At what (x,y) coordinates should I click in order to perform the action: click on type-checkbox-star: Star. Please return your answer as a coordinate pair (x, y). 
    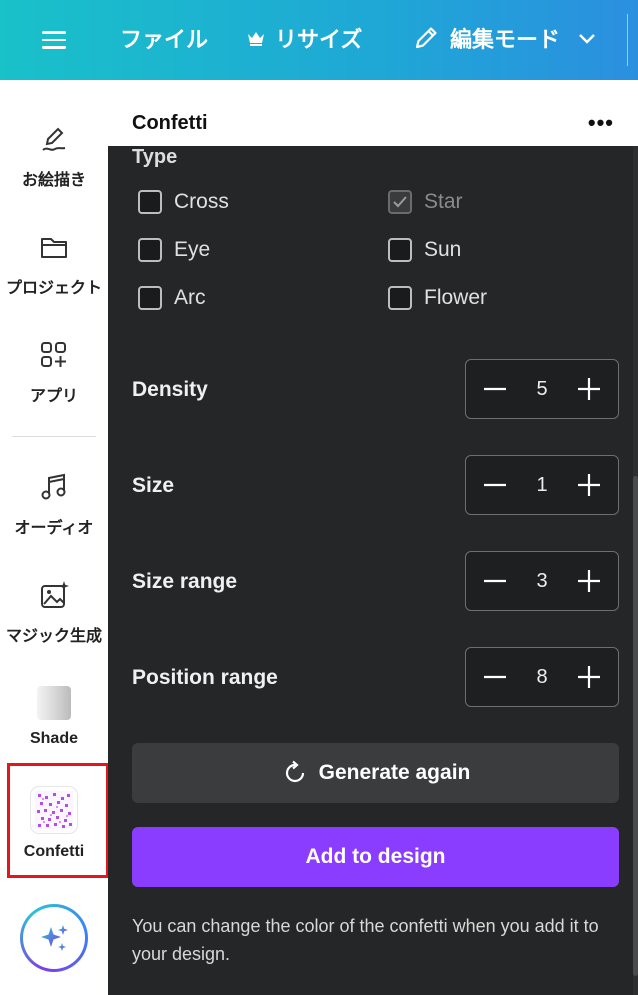
    Looking at the image, I should click on (425, 202).